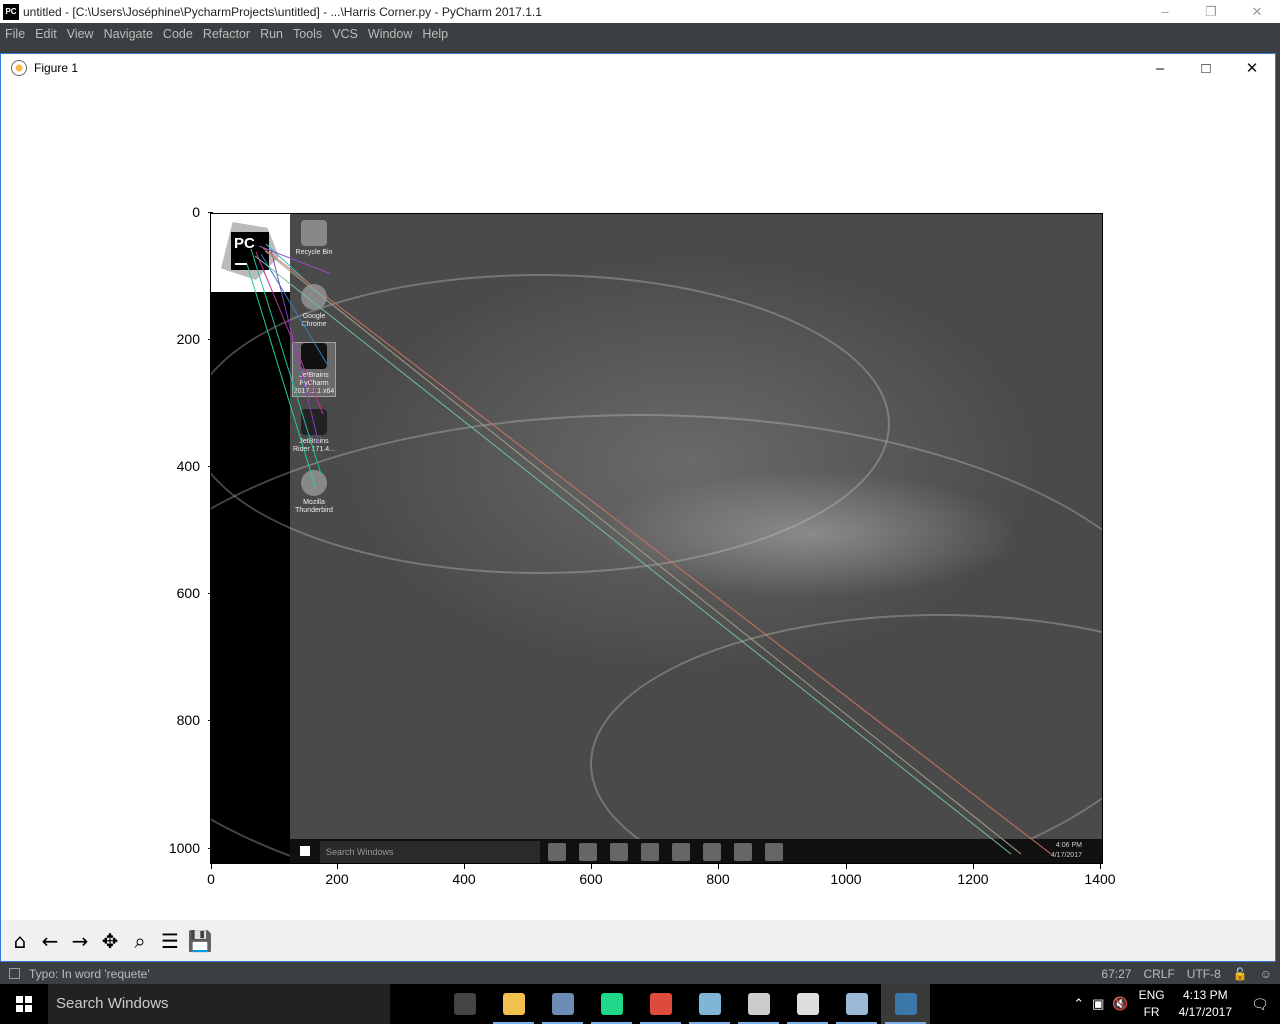 This screenshot has height=1024, width=1280. Describe the element at coordinates (19, 68) in the screenshot. I see `matplotlib-icon` at that location.